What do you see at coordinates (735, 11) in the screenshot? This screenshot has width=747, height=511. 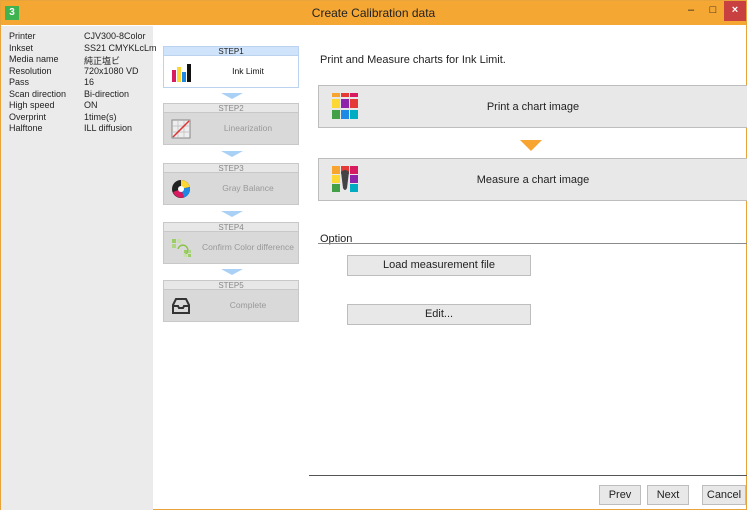 I see `close-button: ×` at bounding box center [735, 11].